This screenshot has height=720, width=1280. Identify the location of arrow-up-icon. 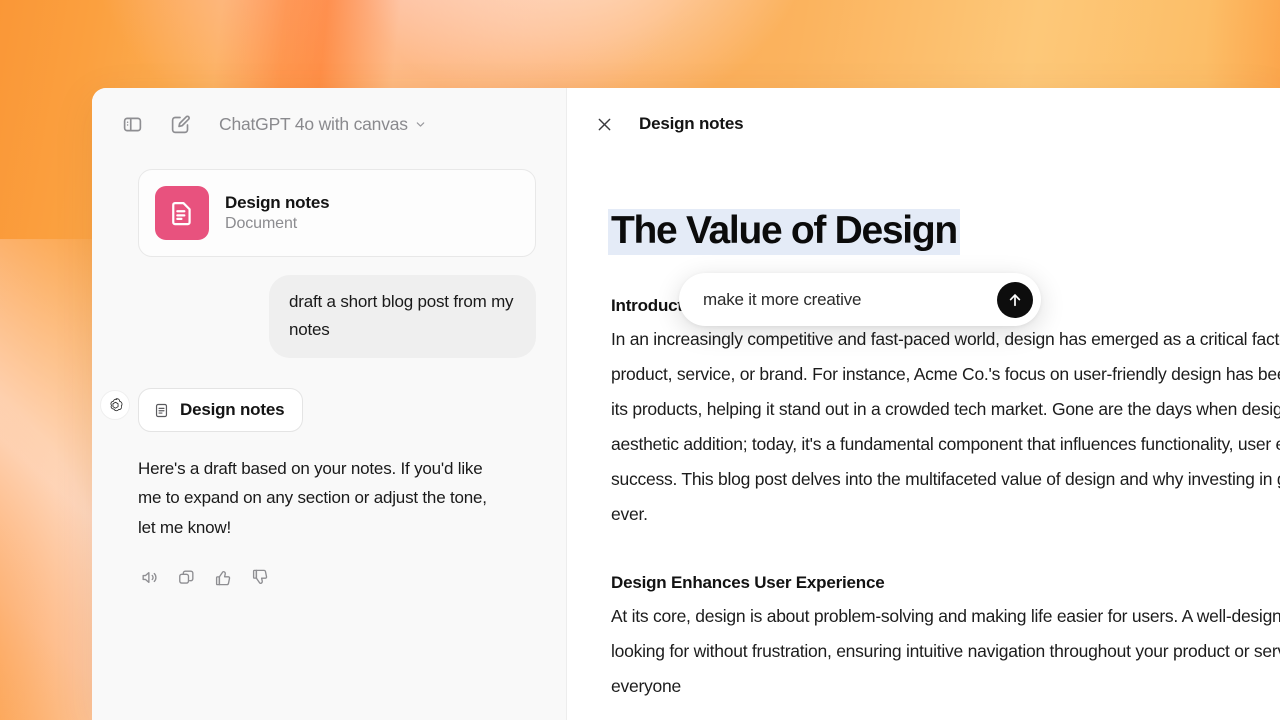
(1015, 299).